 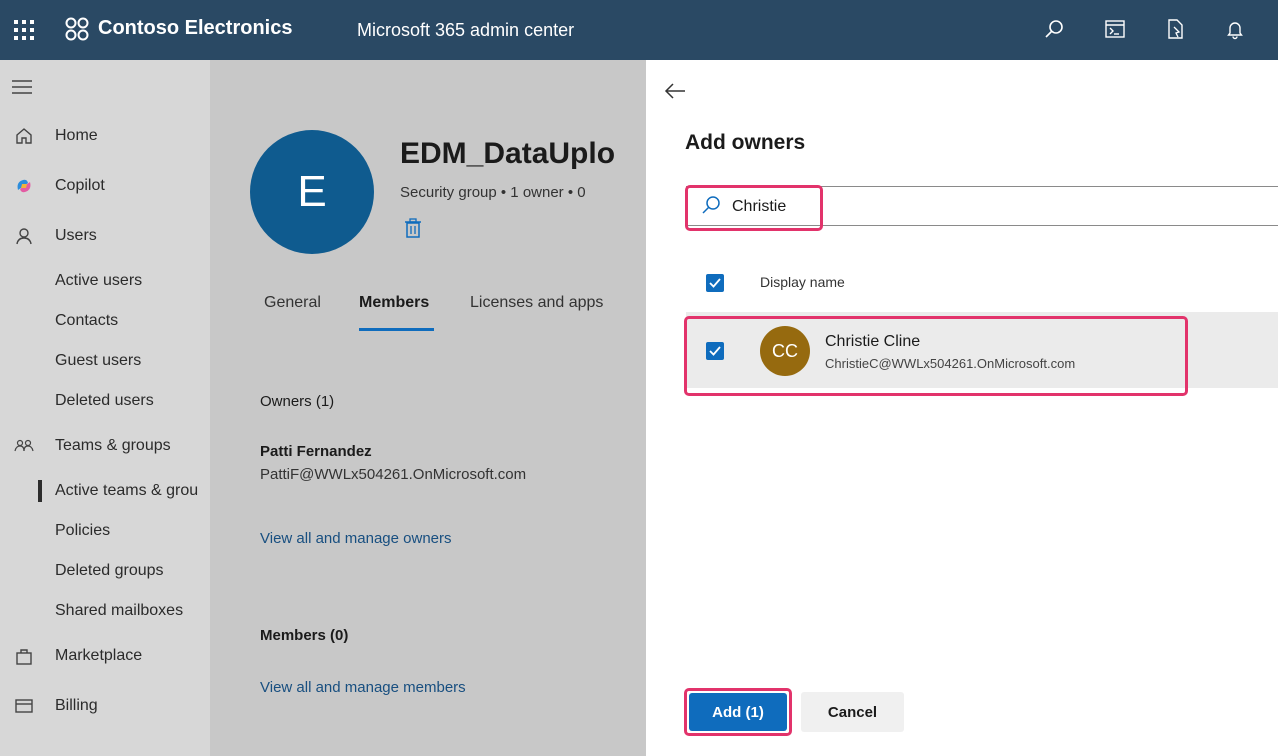 I want to click on checkmark-icon, so click(x=715, y=283).